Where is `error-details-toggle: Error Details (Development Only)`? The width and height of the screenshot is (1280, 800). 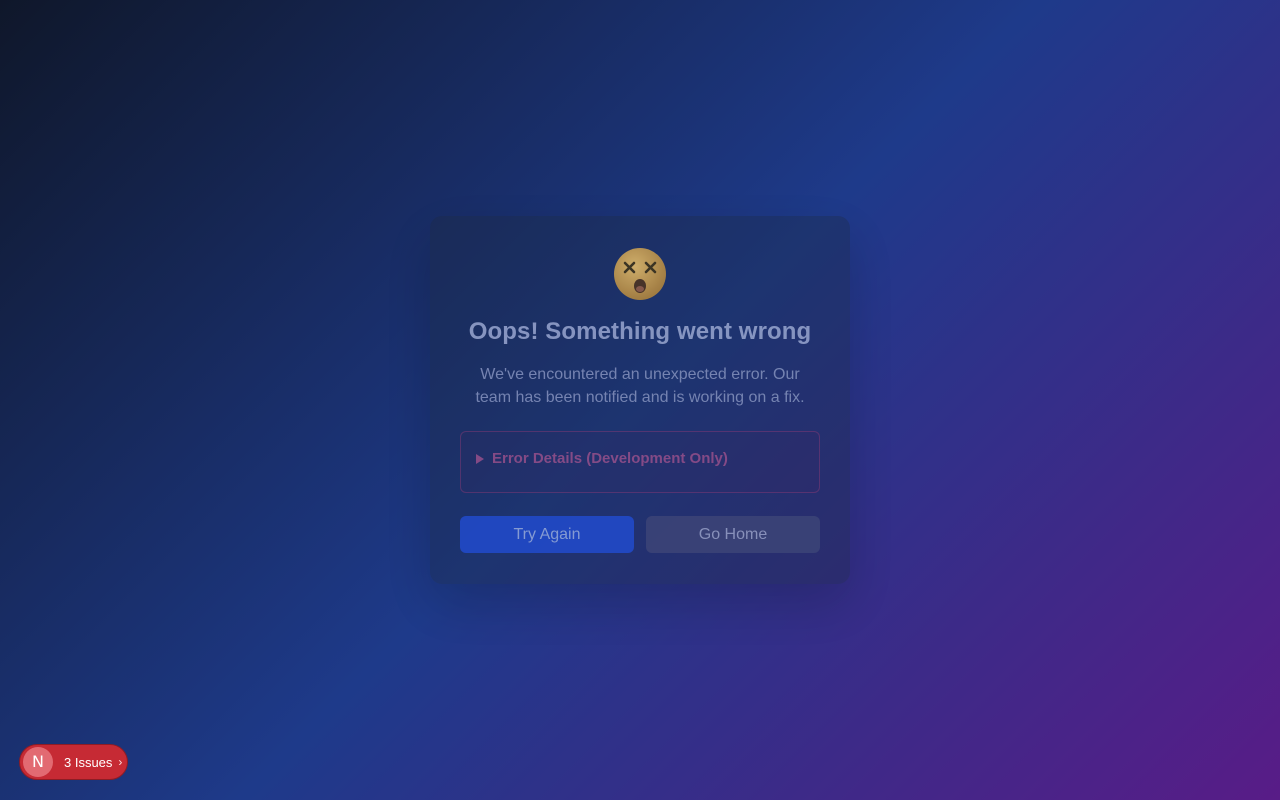 error-details-toggle: Error Details (Development Only) is located at coordinates (602, 458).